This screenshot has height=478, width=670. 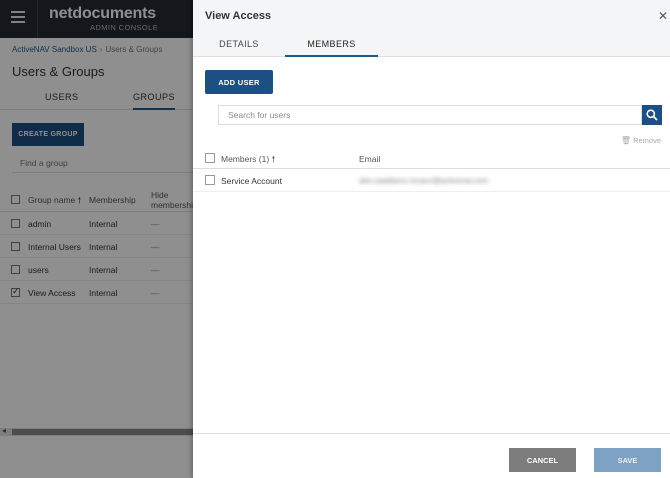 What do you see at coordinates (239, 82) in the screenshot?
I see `add-user-button: ADD USER` at bounding box center [239, 82].